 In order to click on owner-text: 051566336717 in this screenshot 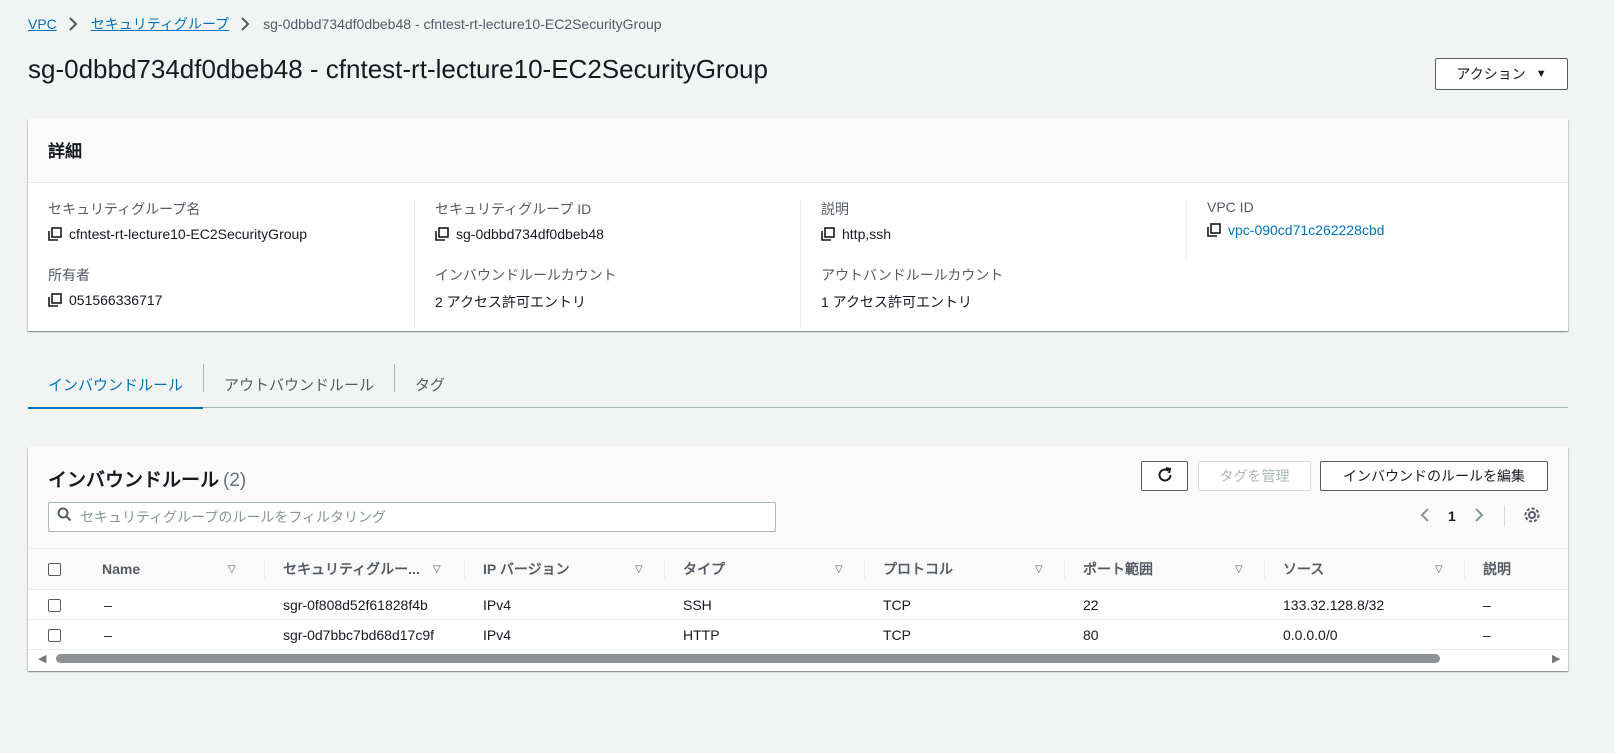, I will do `click(116, 300)`.